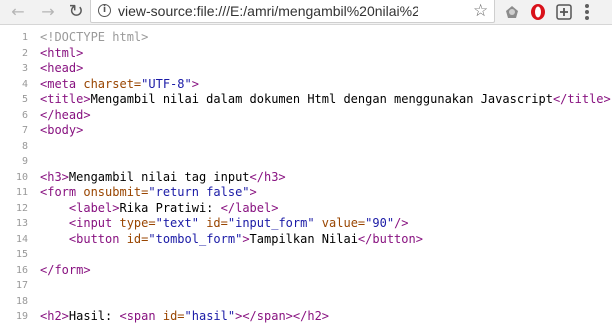 The height and width of the screenshot is (325, 612). I want to click on line-code: </form>, so click(65, 271).